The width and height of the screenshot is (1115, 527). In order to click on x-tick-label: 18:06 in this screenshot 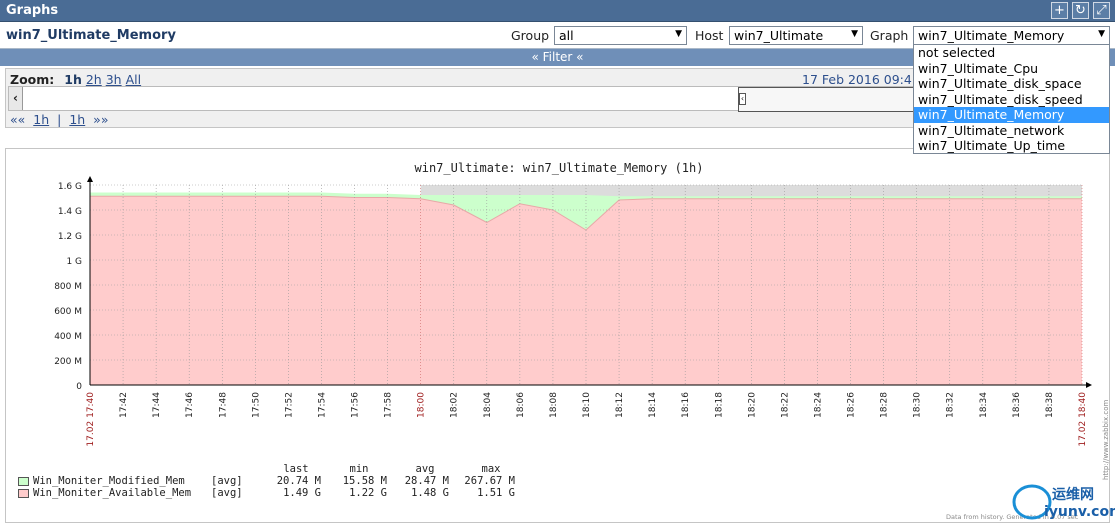, I will do `click(521, 405)`.